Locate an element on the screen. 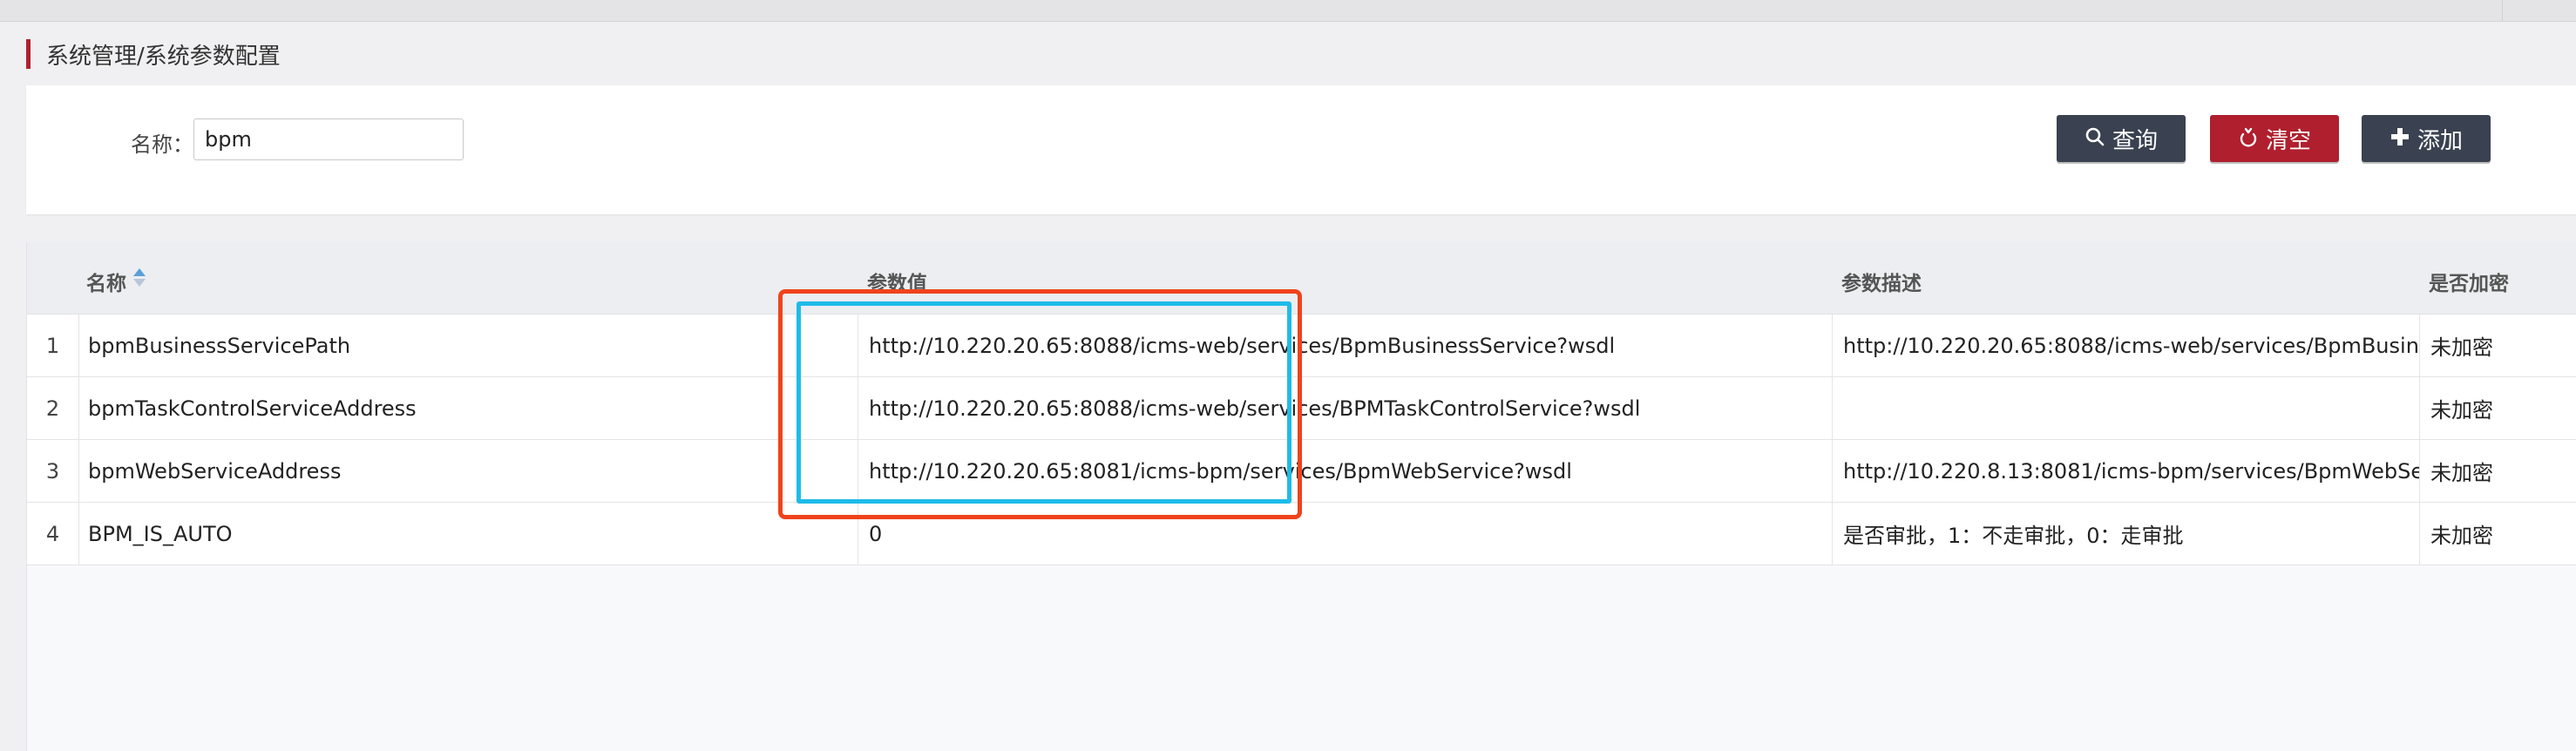  add-button-label: 添加 is located at coordinates (2440, 140).